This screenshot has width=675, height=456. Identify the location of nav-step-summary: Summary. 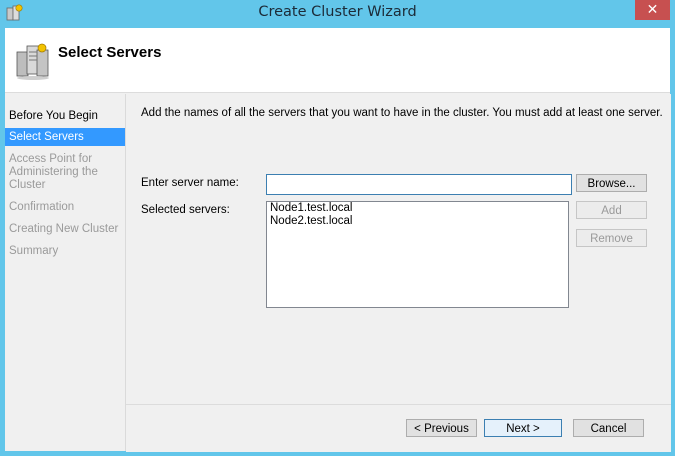
(34, 251).